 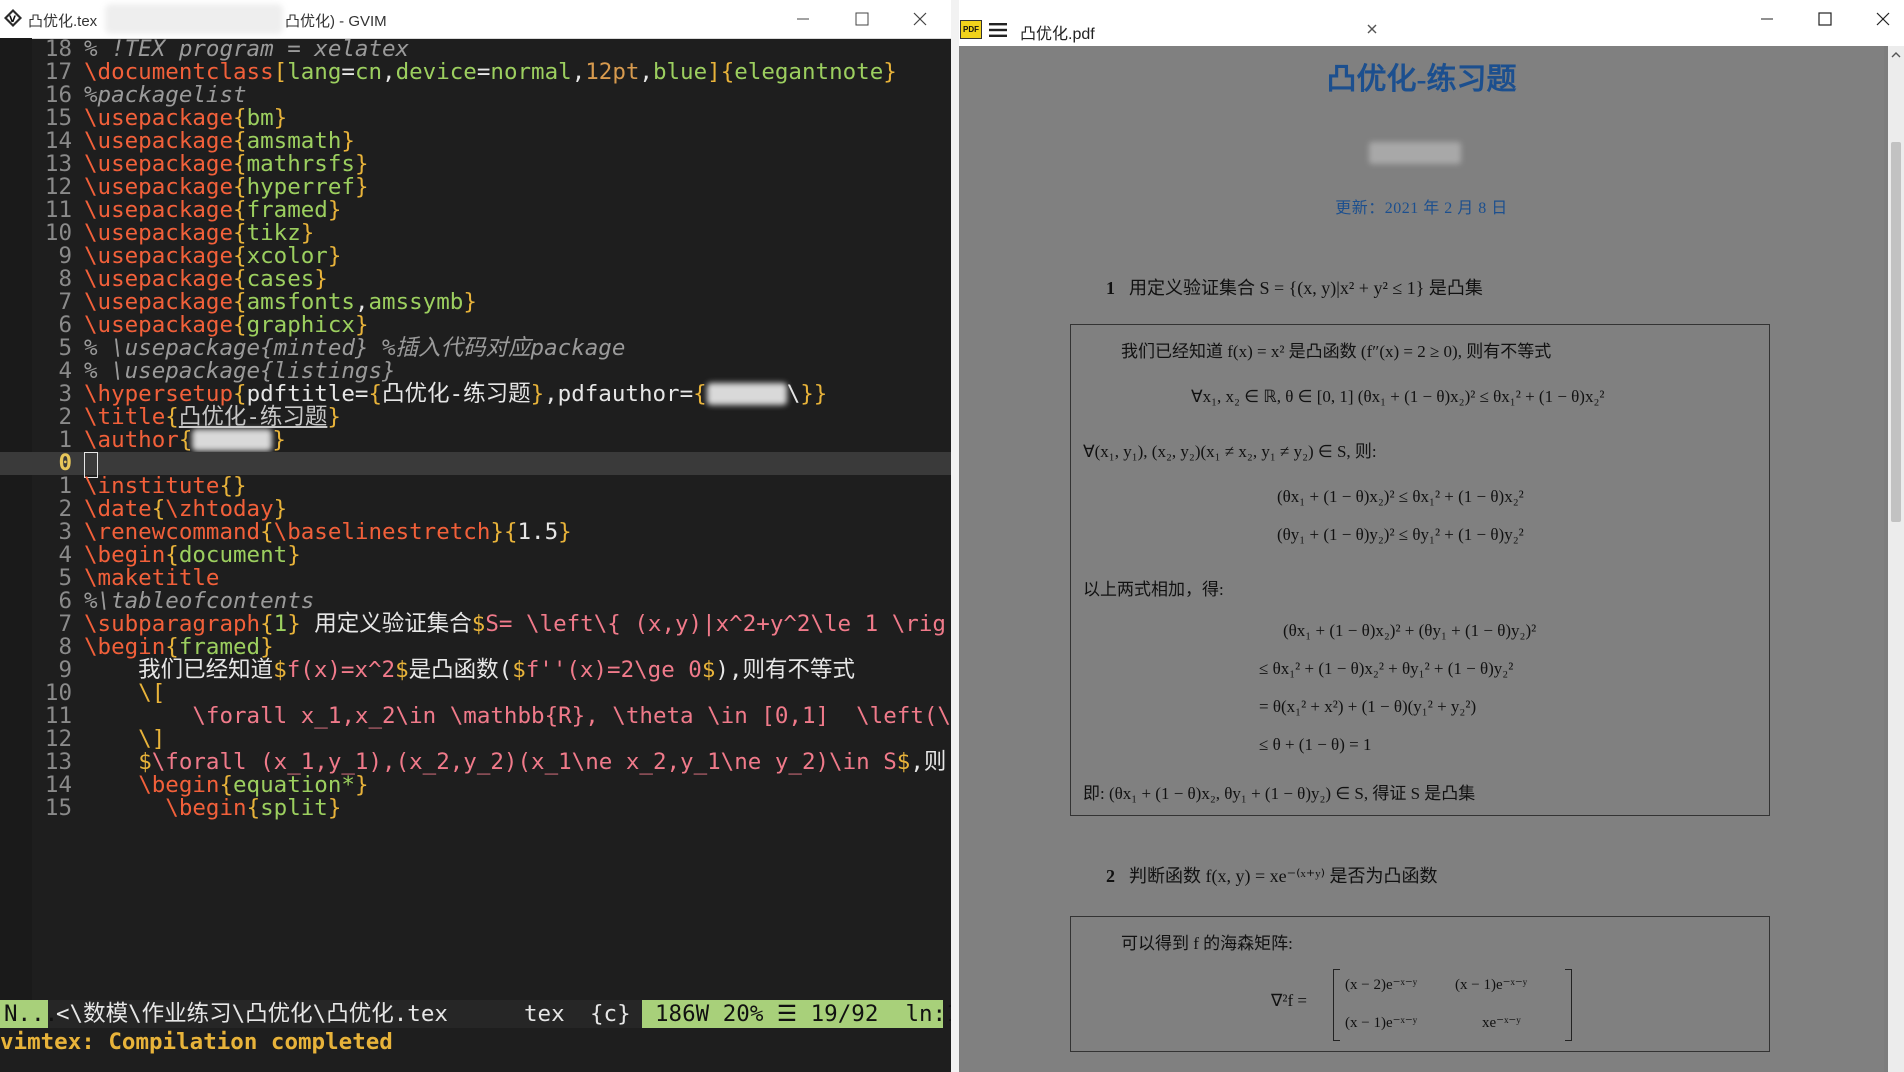 I want to click on vim-app-icon: V, so click(x=13, y=18).